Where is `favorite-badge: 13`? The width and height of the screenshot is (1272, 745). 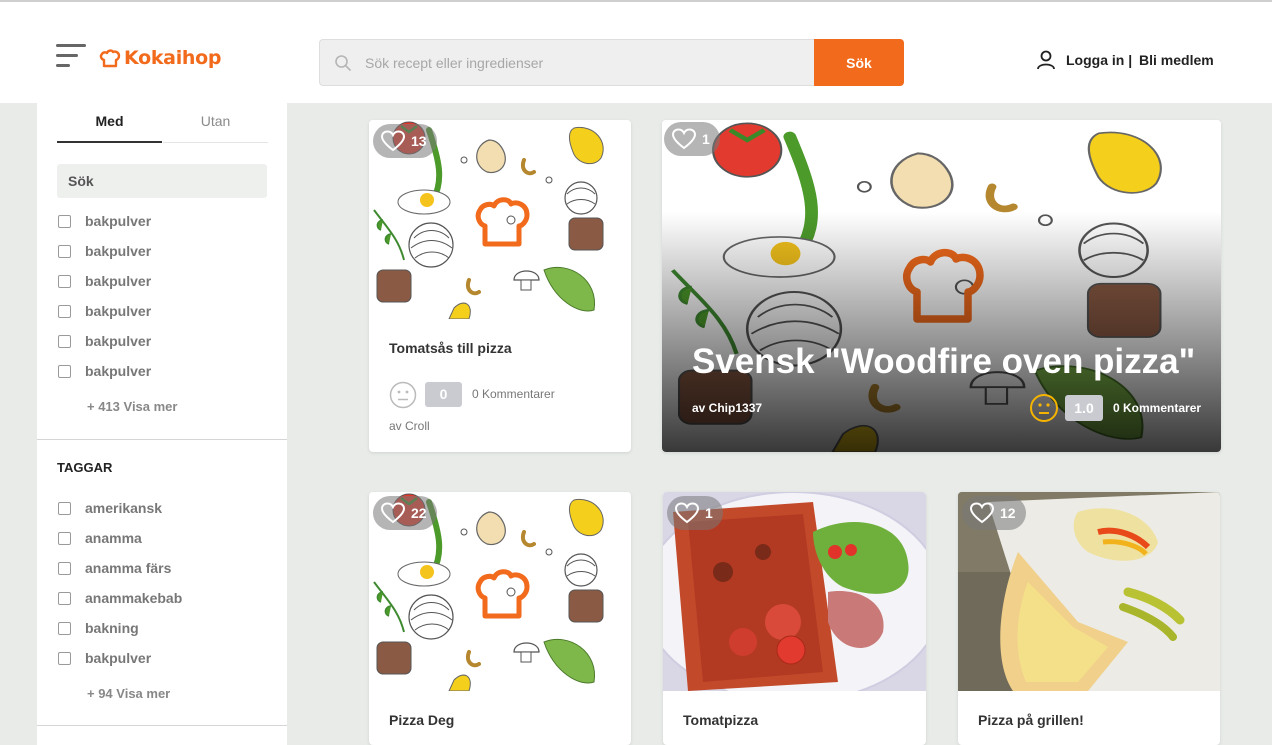
favorite-badge: 13 is located at coordinates (405, 141).